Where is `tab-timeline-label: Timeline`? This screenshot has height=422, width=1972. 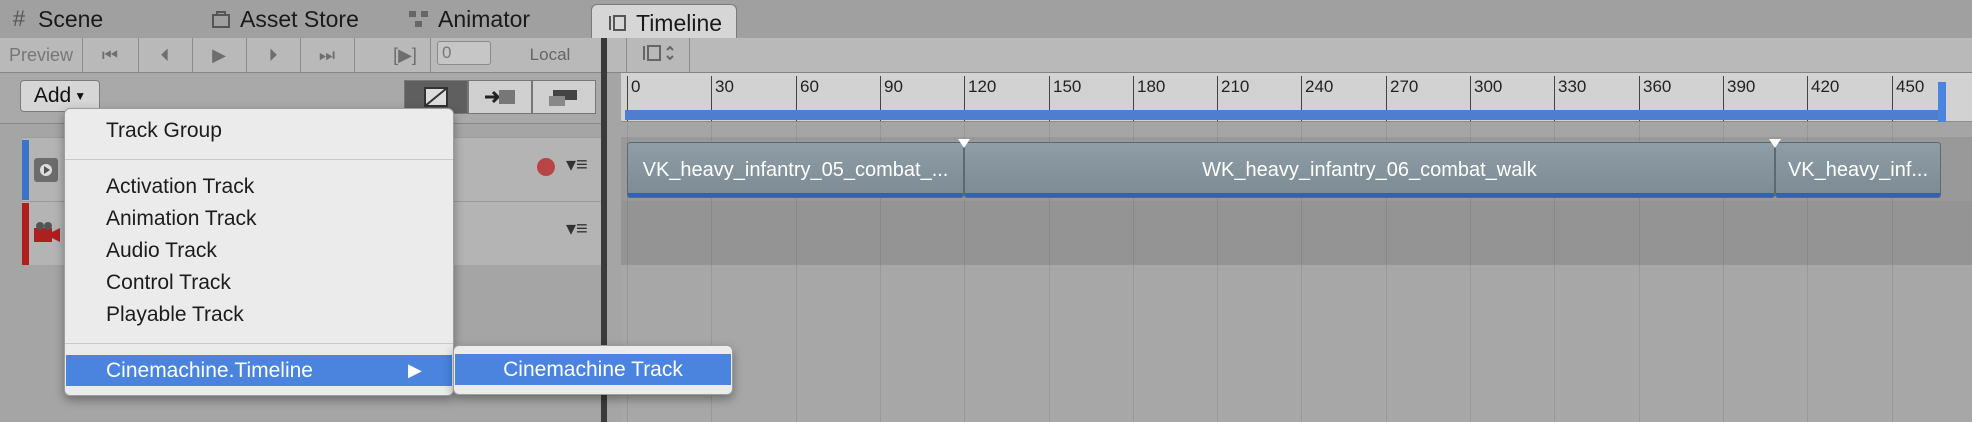
tab-timeline-label: Timeline is located at coordinates (679, 22).